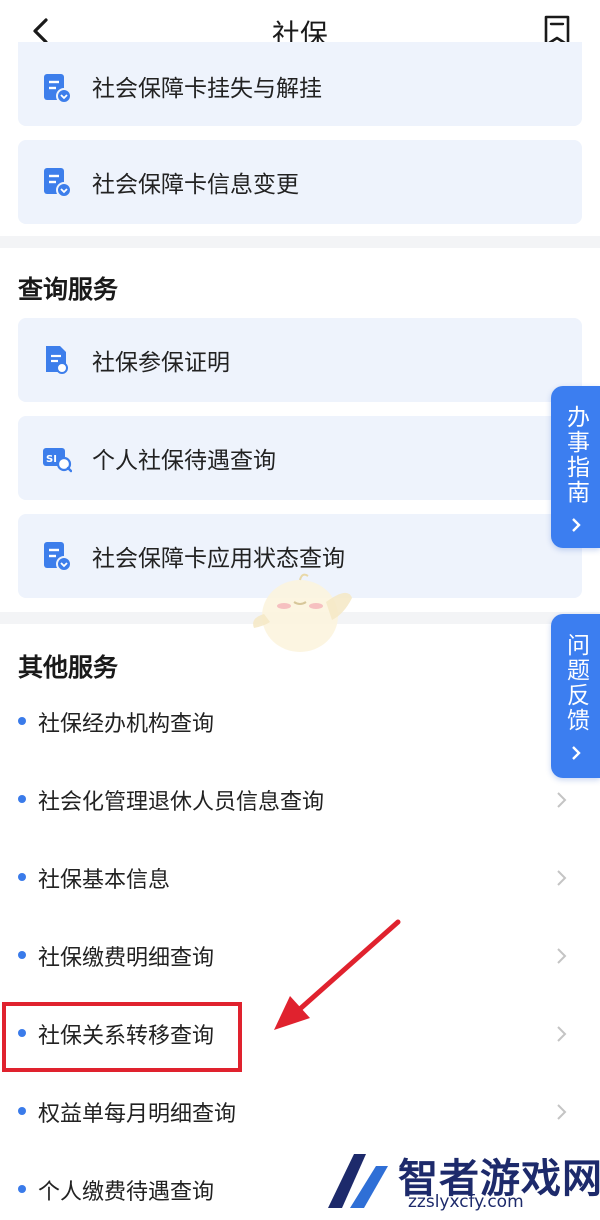 This screenshot has width=600, height=1220. Describe the element at coordinates (126, 724) in the screenshot. I see `list-item-label: 社保经办机构查询` at that location.